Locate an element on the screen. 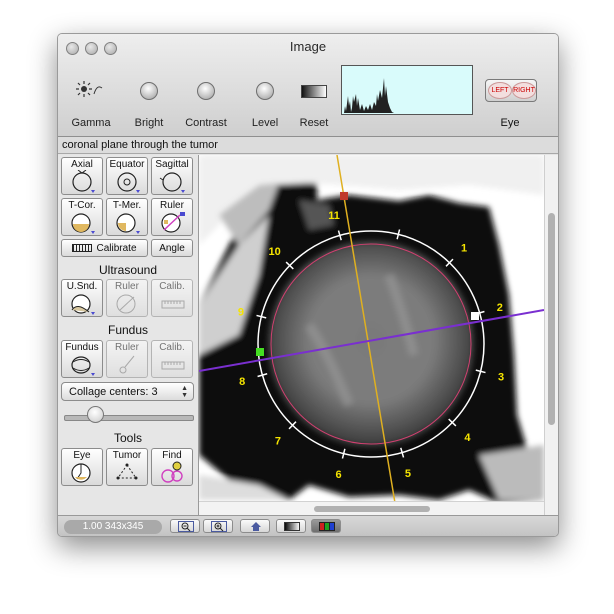 The height and width of the screenshot is (614, 614). bottom-bar: 1.00 343x345 is located at coordinates (308, 525).